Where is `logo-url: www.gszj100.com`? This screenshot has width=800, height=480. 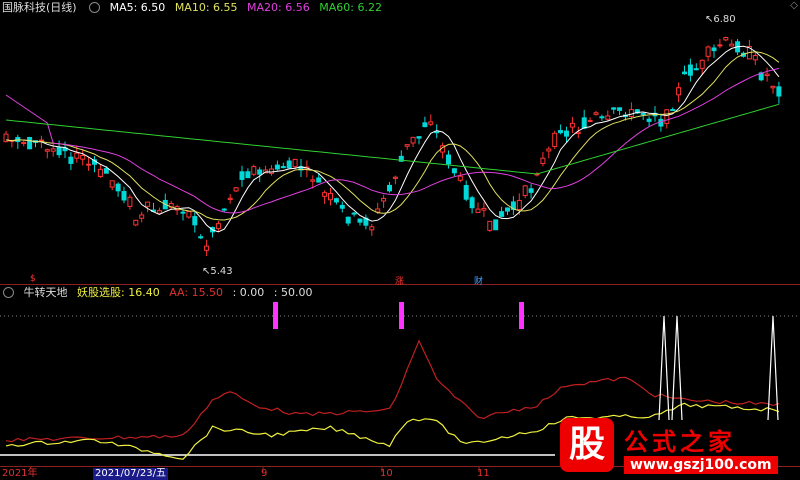 logo-url: www.gszj100.com is located at coordinates (701, 465).